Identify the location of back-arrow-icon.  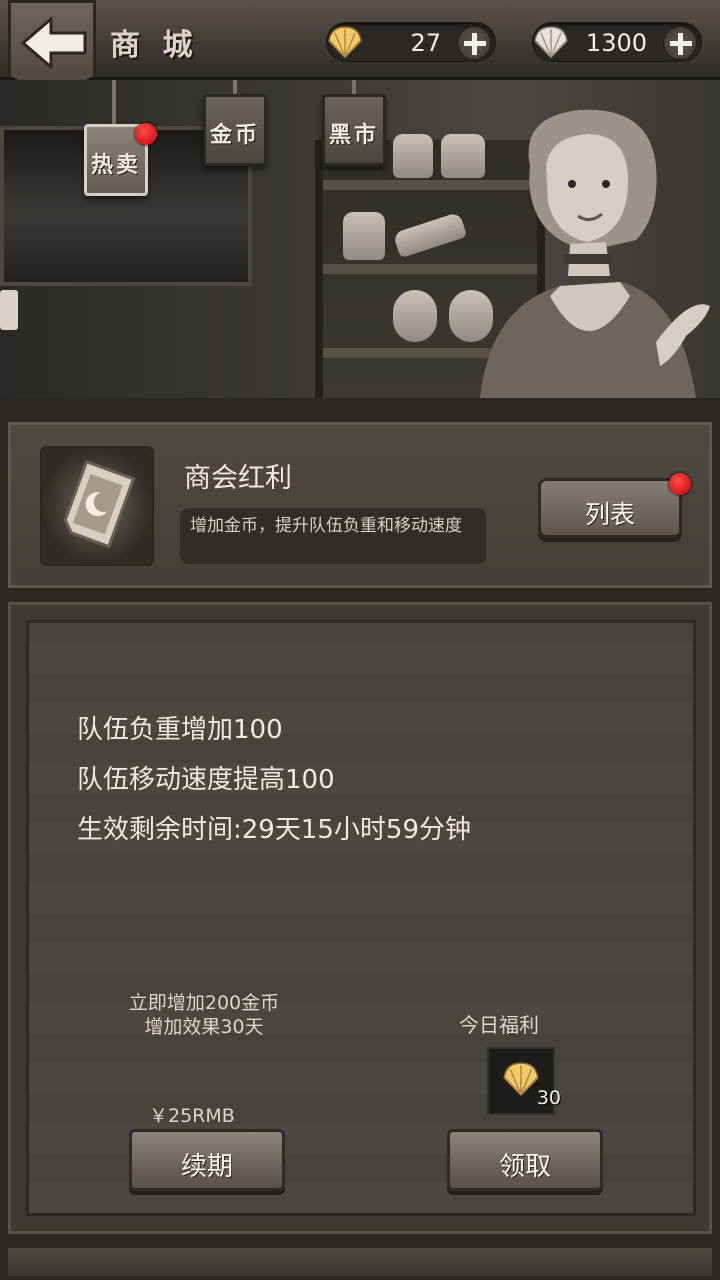
(54, 43).